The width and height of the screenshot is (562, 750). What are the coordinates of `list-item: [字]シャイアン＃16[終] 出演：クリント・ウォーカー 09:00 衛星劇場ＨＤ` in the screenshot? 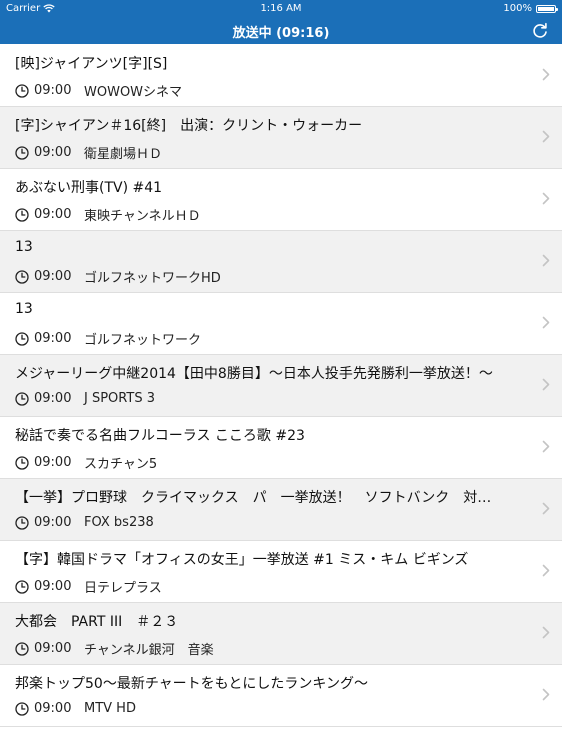 It's located at (281, 138).